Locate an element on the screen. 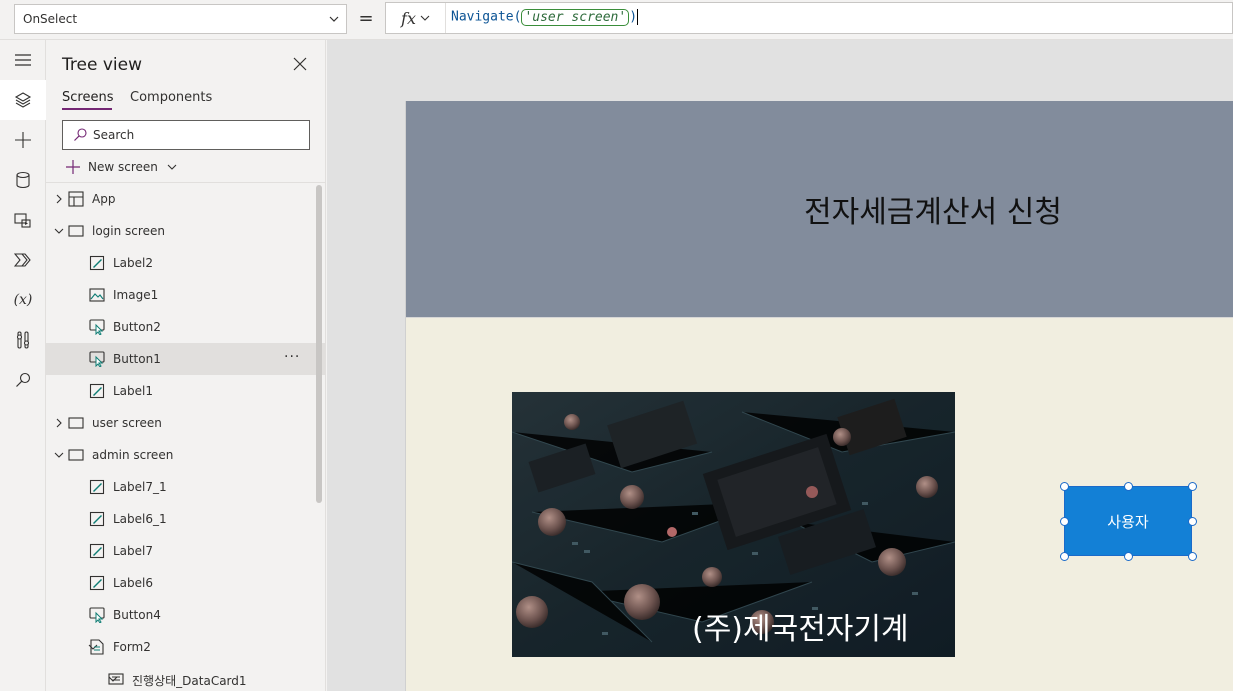 This screenshot has width=1233, height=691. tree-node-form2: Form2 is located at coordinates (186, 647).